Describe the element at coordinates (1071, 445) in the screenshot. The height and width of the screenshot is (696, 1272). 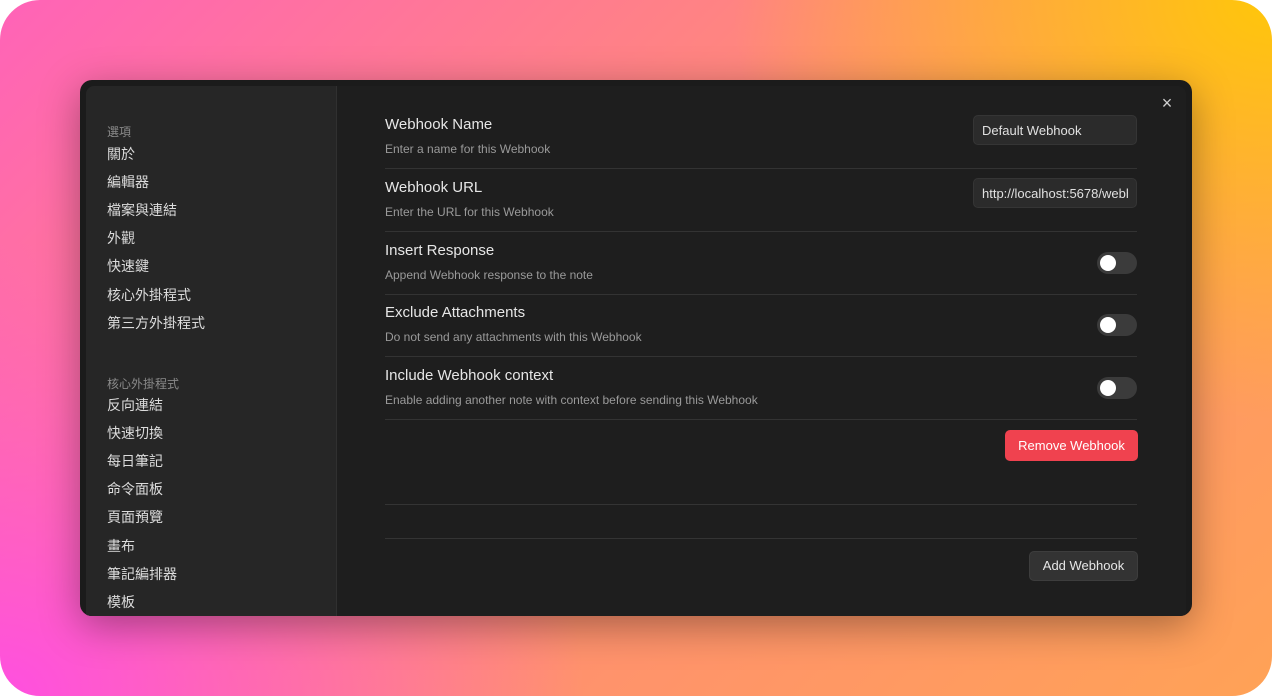
I see `remove-webhook-button: Remove Webhook` at that location.